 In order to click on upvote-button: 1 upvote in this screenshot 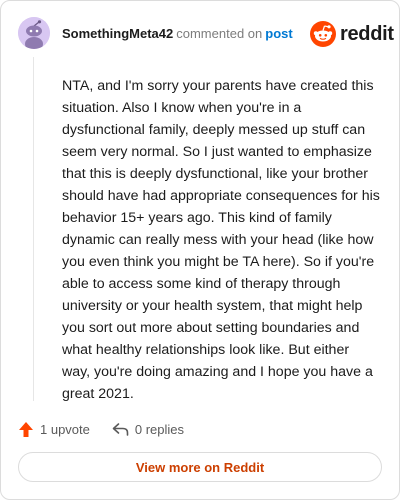, I will do `click(54, 429)`.